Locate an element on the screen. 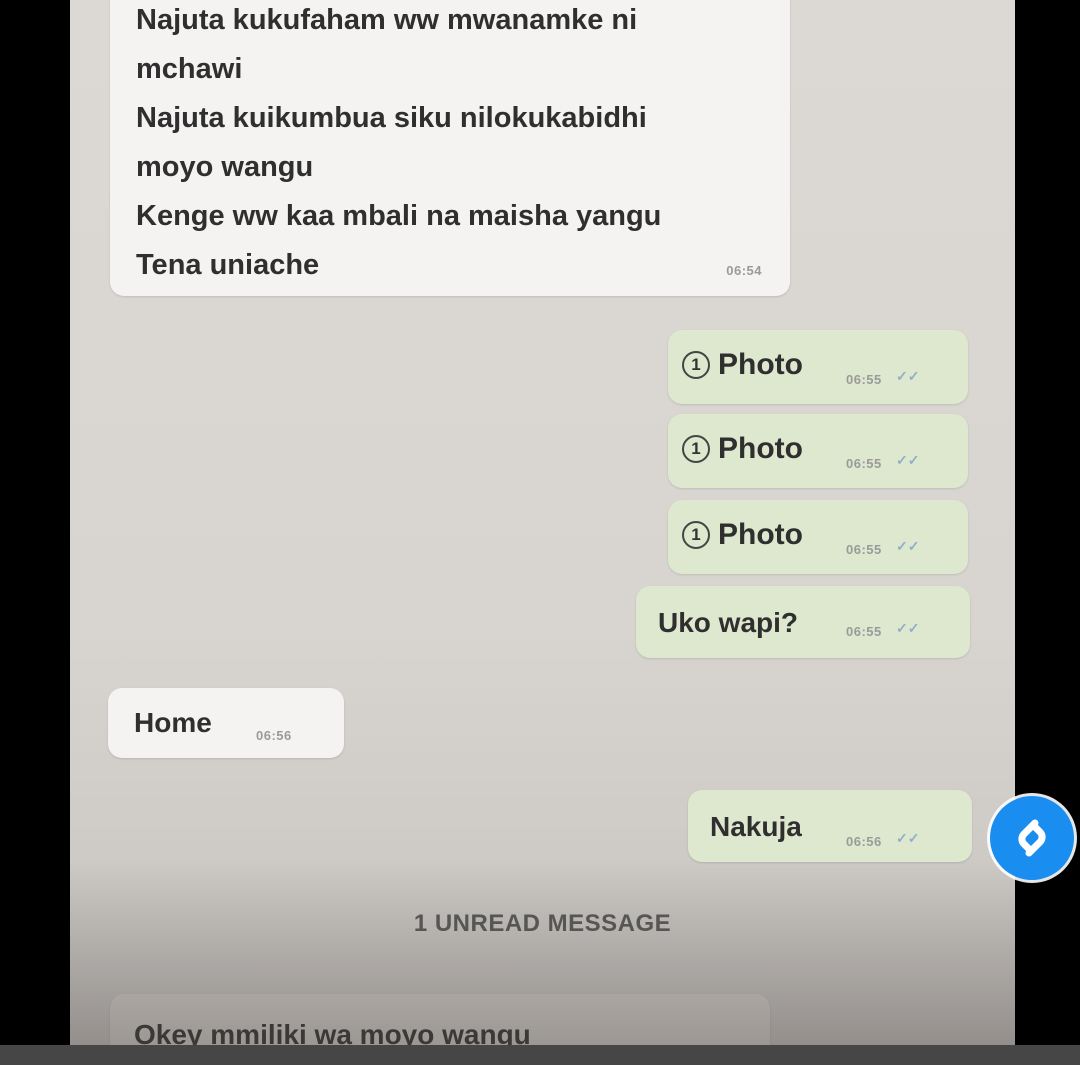 Image resolution: width=1080 pixels, height=1065 pixels. message-line: moyo wangu is located at coordinates (225, 167).